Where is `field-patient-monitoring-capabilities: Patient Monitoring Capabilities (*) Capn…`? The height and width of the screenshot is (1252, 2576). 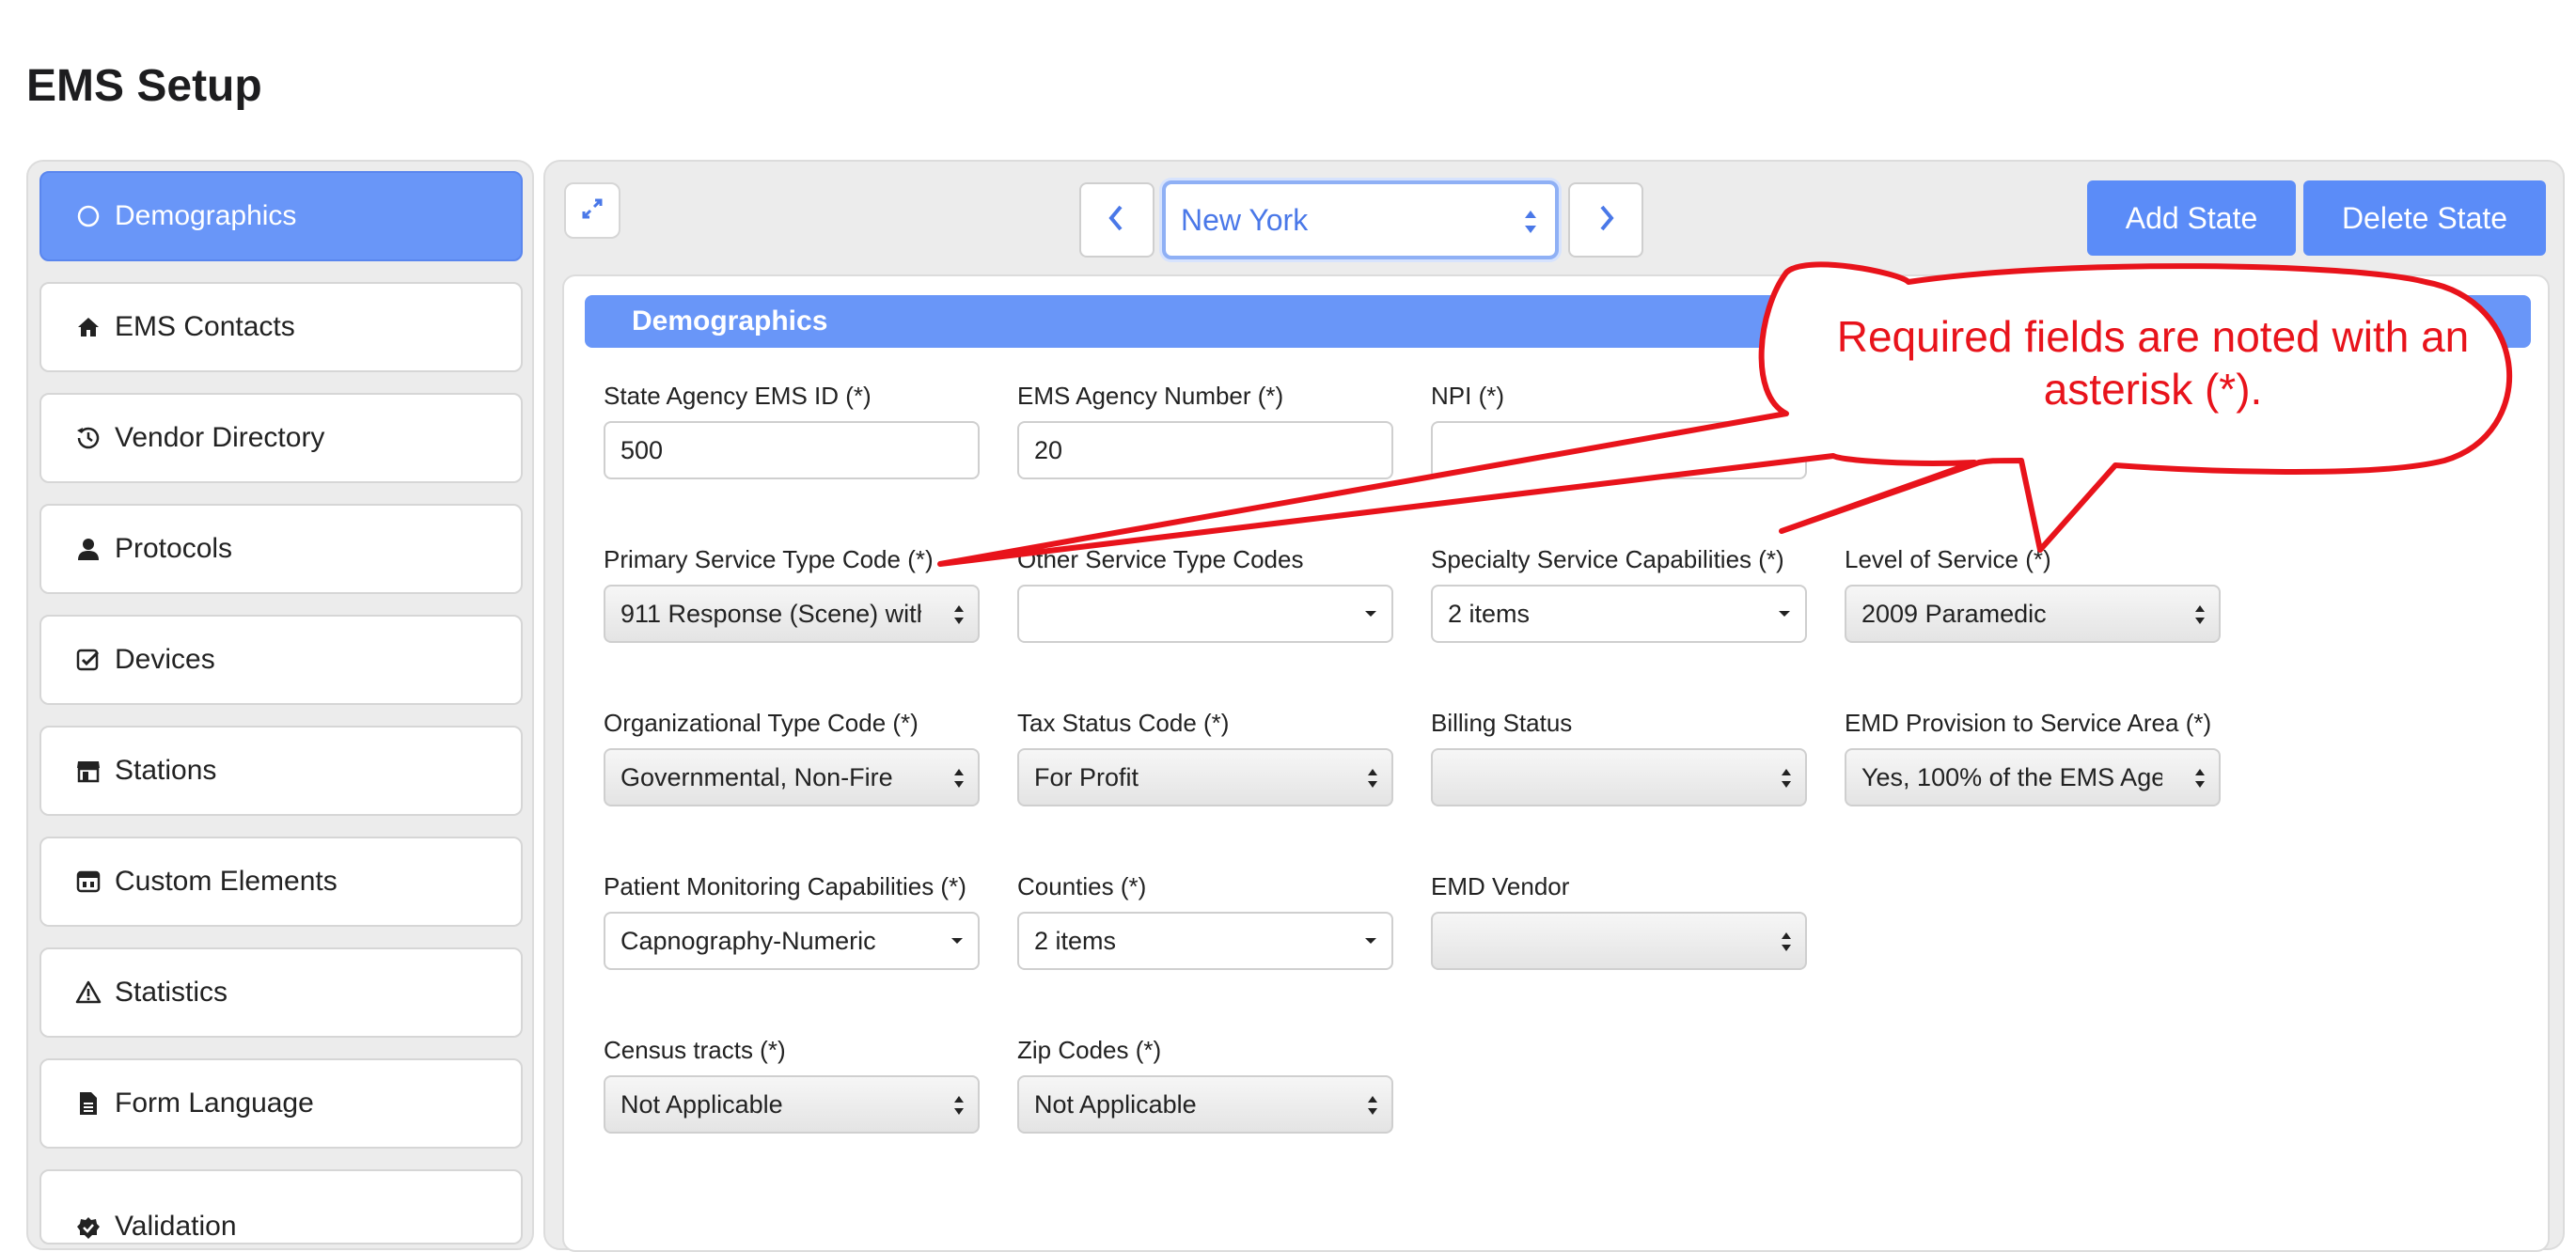 field-patient-monitoring-capabilities: Patient Monitoring Capabilities (*) Capn… is located at coordinates (792, 920).